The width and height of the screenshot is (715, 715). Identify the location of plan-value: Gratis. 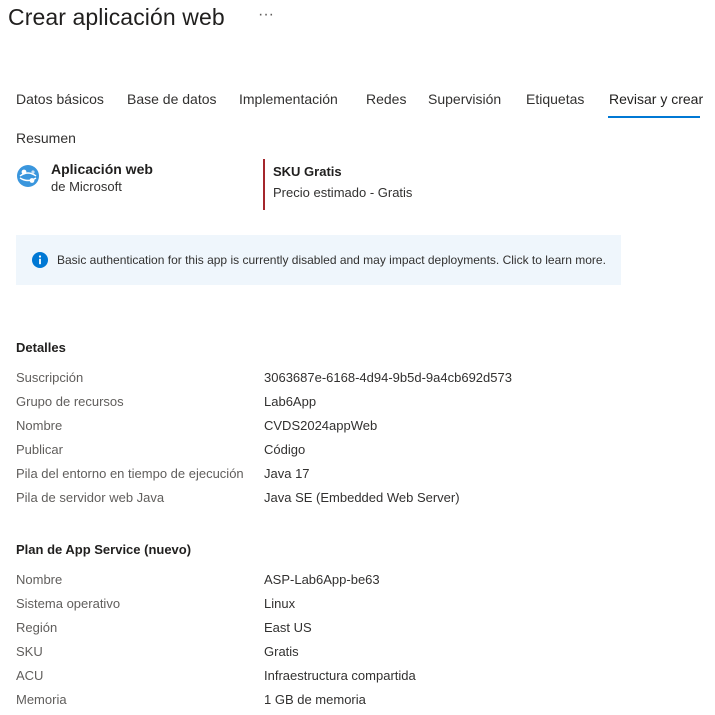
(281, 651).